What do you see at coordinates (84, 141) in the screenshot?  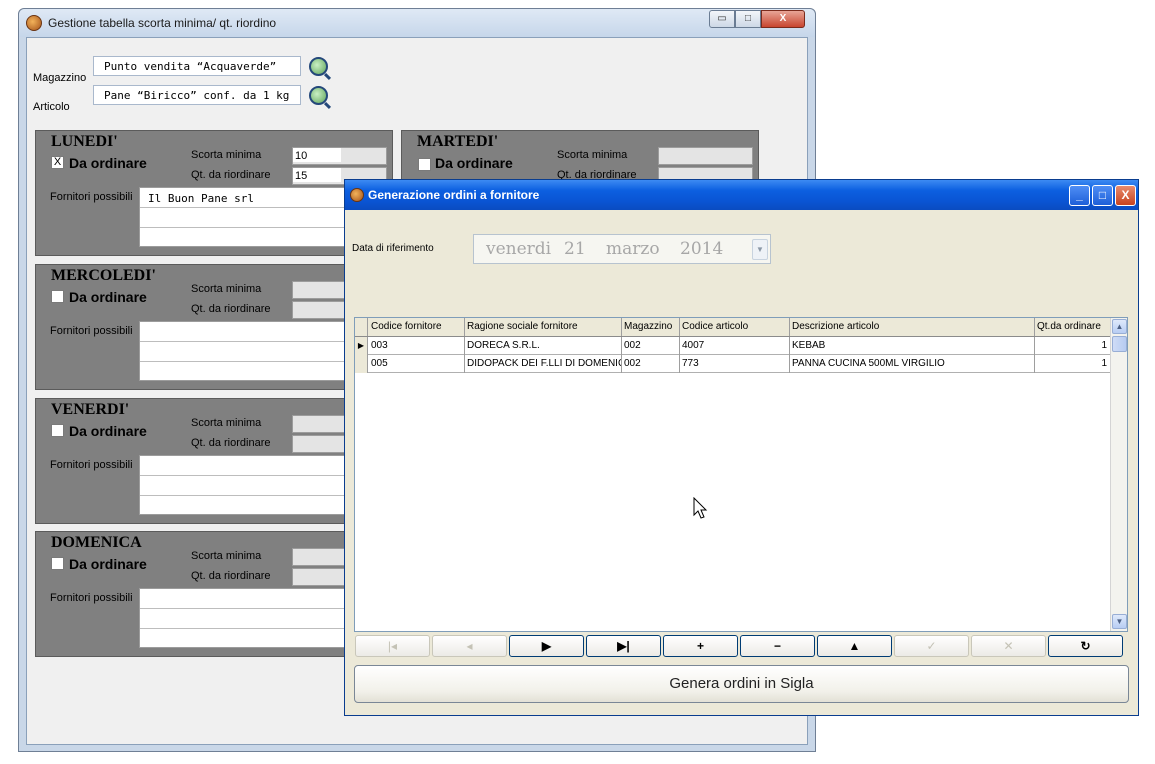 I see `day-name: LUNEDI'` at bounding box center [84, 141].